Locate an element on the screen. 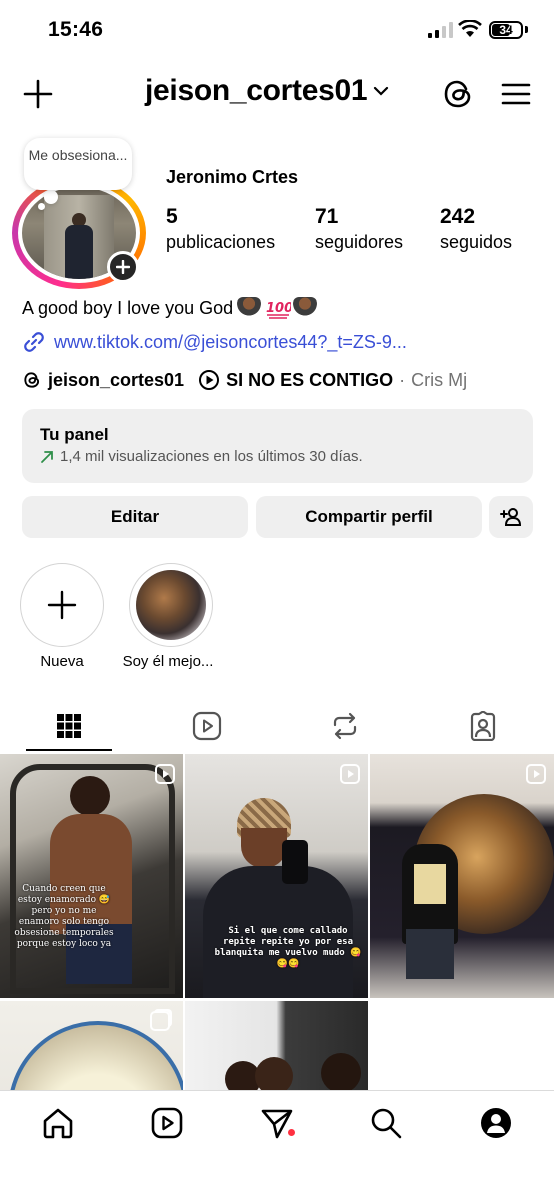 The width and height of the screenshot is (554, 1200). highlight-new: Nueva is located at coordinates (62, 616).